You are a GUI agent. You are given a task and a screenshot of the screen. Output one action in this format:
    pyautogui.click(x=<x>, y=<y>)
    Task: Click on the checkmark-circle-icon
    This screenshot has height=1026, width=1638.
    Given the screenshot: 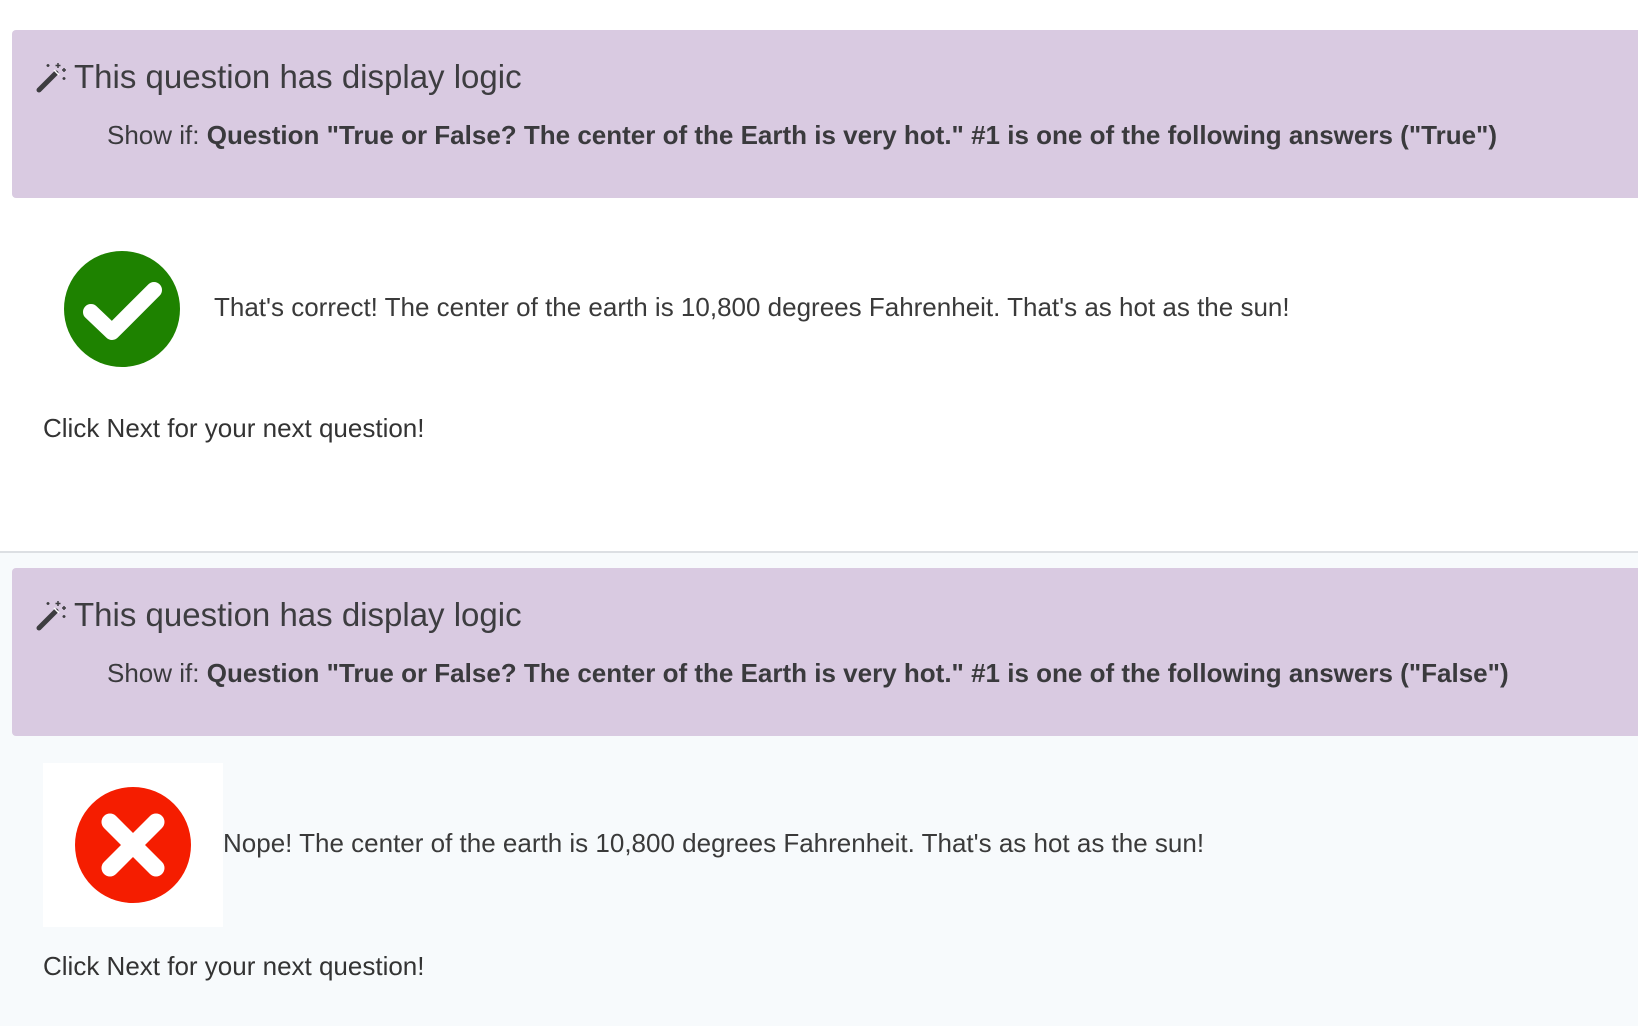 What is the action you would take?
    pyautogui.click(x=122, y=309)
    